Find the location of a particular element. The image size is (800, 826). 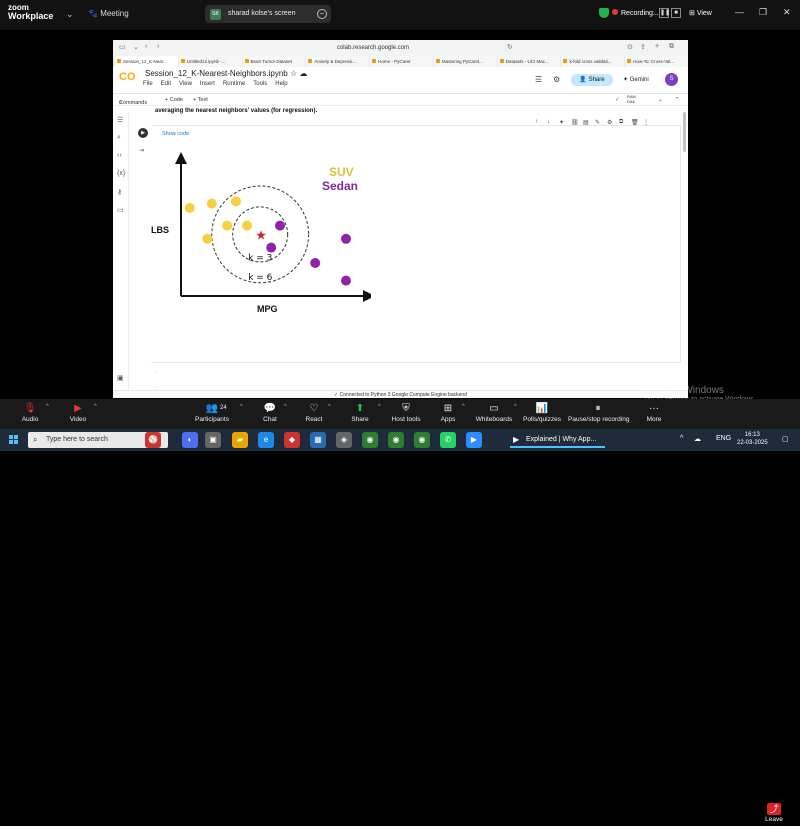

terminal-icon: ▣ is located at coordinates (120, 378).